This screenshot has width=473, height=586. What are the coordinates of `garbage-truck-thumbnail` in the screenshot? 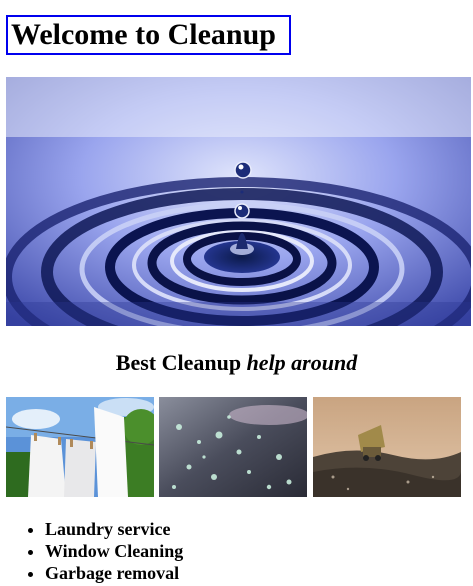 It's located at (387, 447).